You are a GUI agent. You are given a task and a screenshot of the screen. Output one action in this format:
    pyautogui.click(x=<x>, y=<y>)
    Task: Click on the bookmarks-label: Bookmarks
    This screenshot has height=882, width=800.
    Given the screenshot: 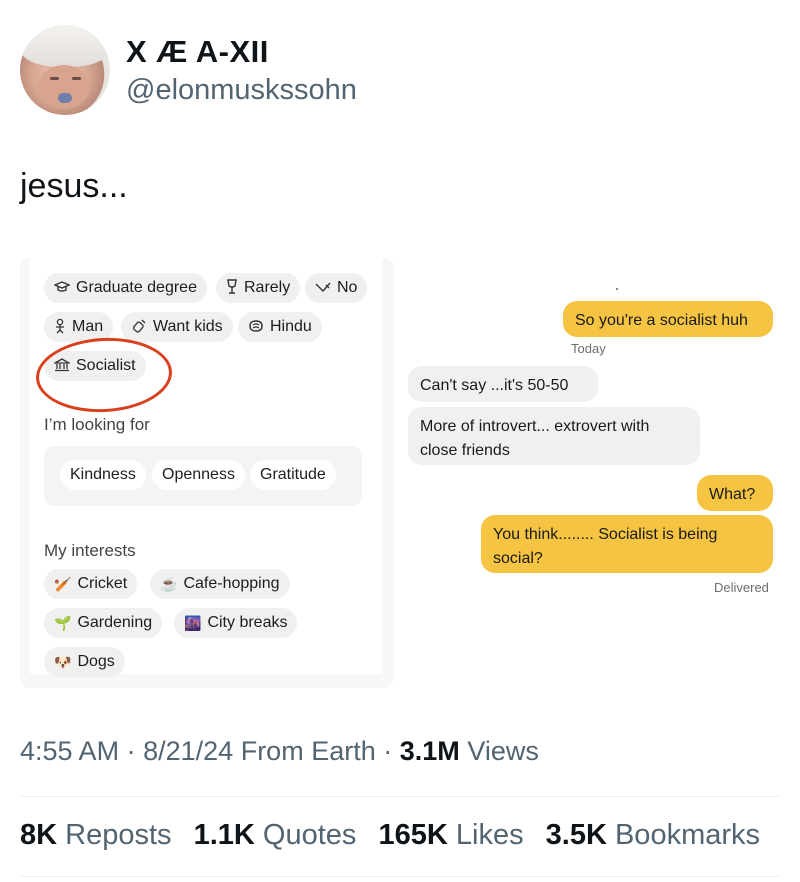 What is the action you would take?
    pyautogui.click(x=687, y=835)
    